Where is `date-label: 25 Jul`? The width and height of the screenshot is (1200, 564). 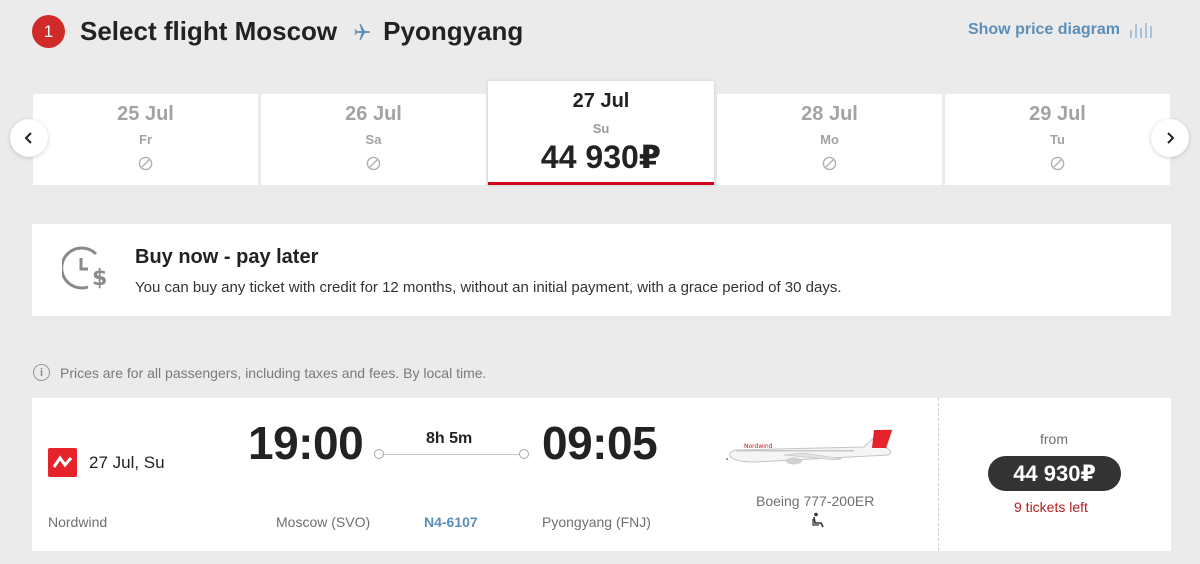
date-label: 25 Jul is located at coordinates (145, 114).